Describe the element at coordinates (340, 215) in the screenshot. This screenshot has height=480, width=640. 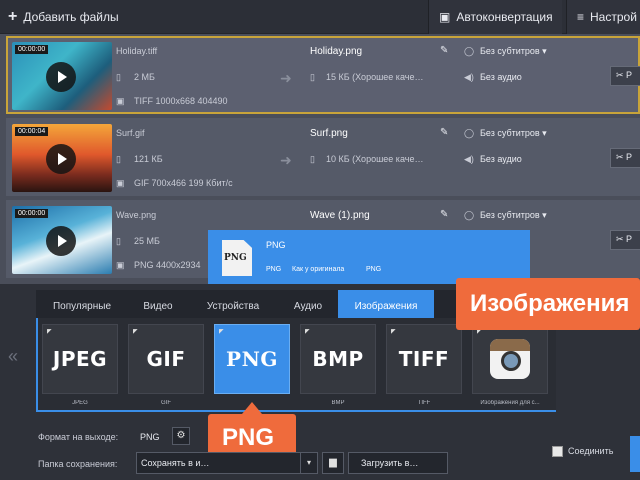
I see `output-filename: Wave (1).png` at that location.